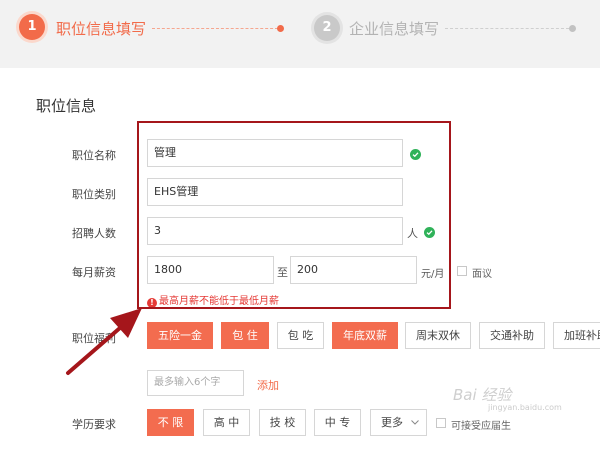 Image resolution: width=600 pixels, height=450 pixels. I want to click on benefits-label: 职位福利, so click(94, 338).